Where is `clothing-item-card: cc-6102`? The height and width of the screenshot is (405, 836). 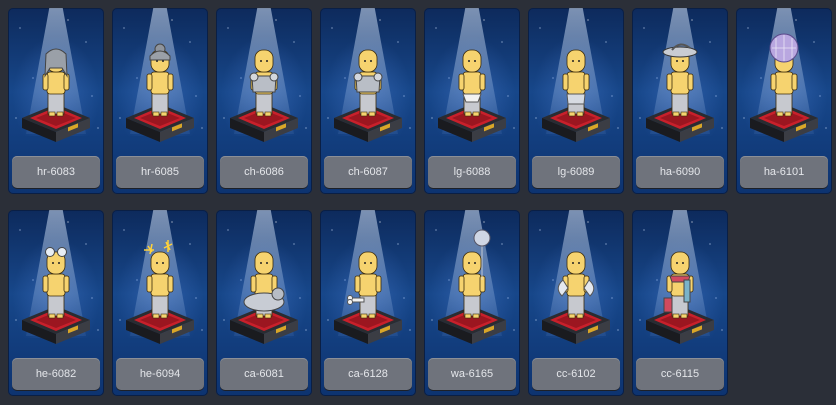 clothing-item-card: cc-6102 is located at coordinates (576, 303).